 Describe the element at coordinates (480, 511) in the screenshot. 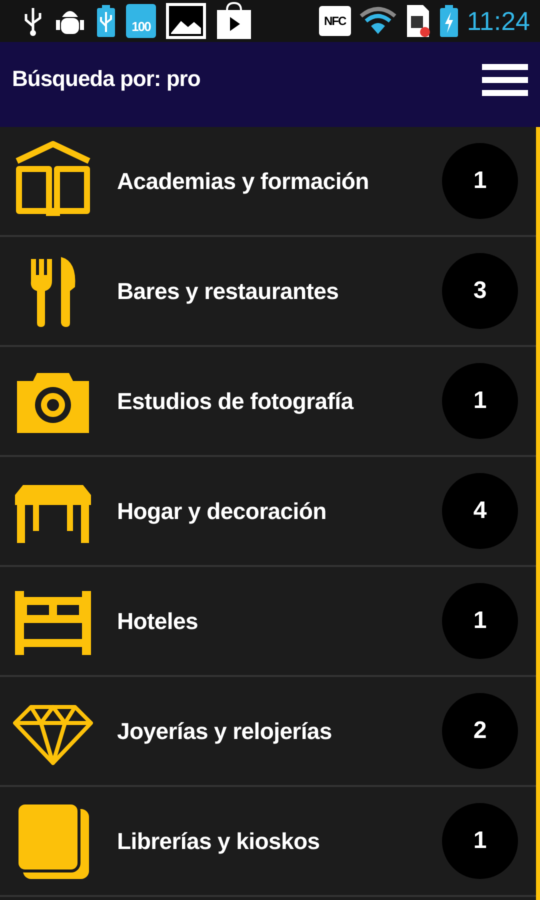

I see `count-badge: 4` at that location.